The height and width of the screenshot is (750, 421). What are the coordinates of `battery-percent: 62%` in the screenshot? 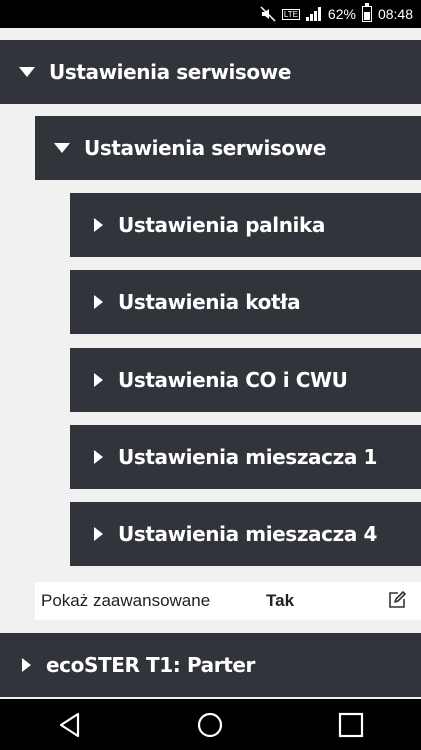 It's located at (341, 14).